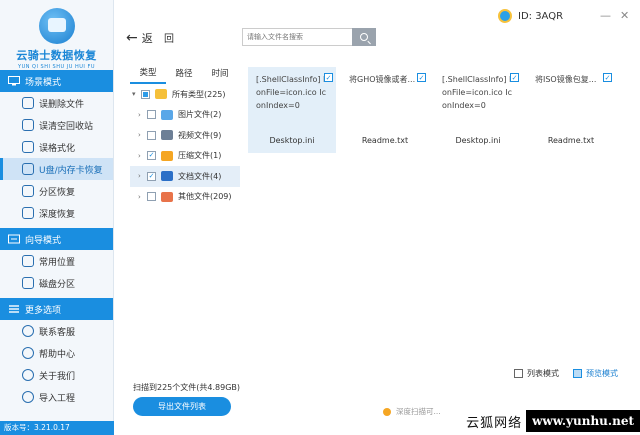 The image size is (640, 435). I want to click on list-view-icon, so click(518, 373).